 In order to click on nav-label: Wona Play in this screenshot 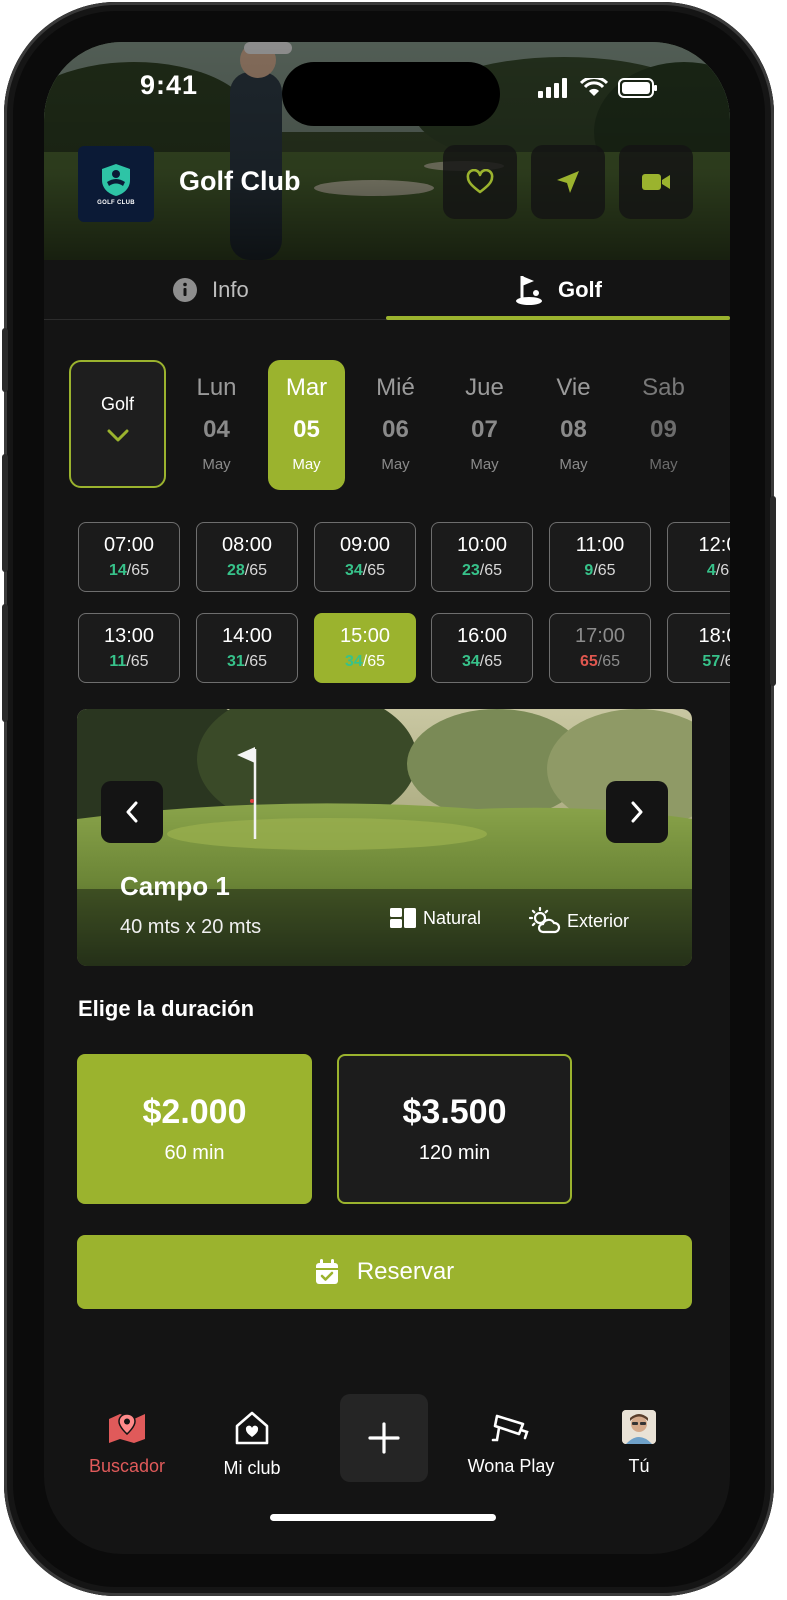, I will do `click(511, 1466)`.